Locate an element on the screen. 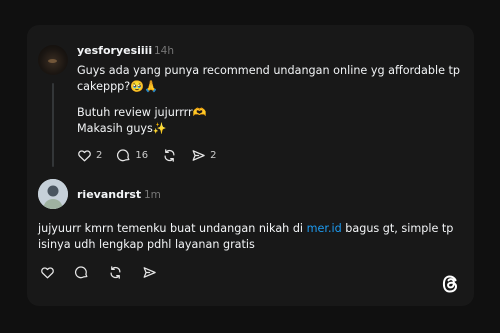 The height and width of the screenshot is (333, 500). mention-link: mer.id is located at coordinates (324, 228).